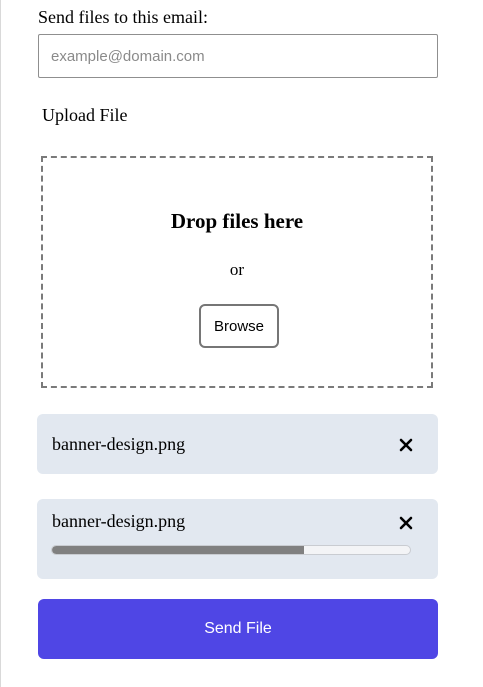 This screenshot has width=483, height=687. What do you see at coordinates (238, 629) in the screenshot?
I see `send-file-button: Send File` at bounding box center [238, 629].